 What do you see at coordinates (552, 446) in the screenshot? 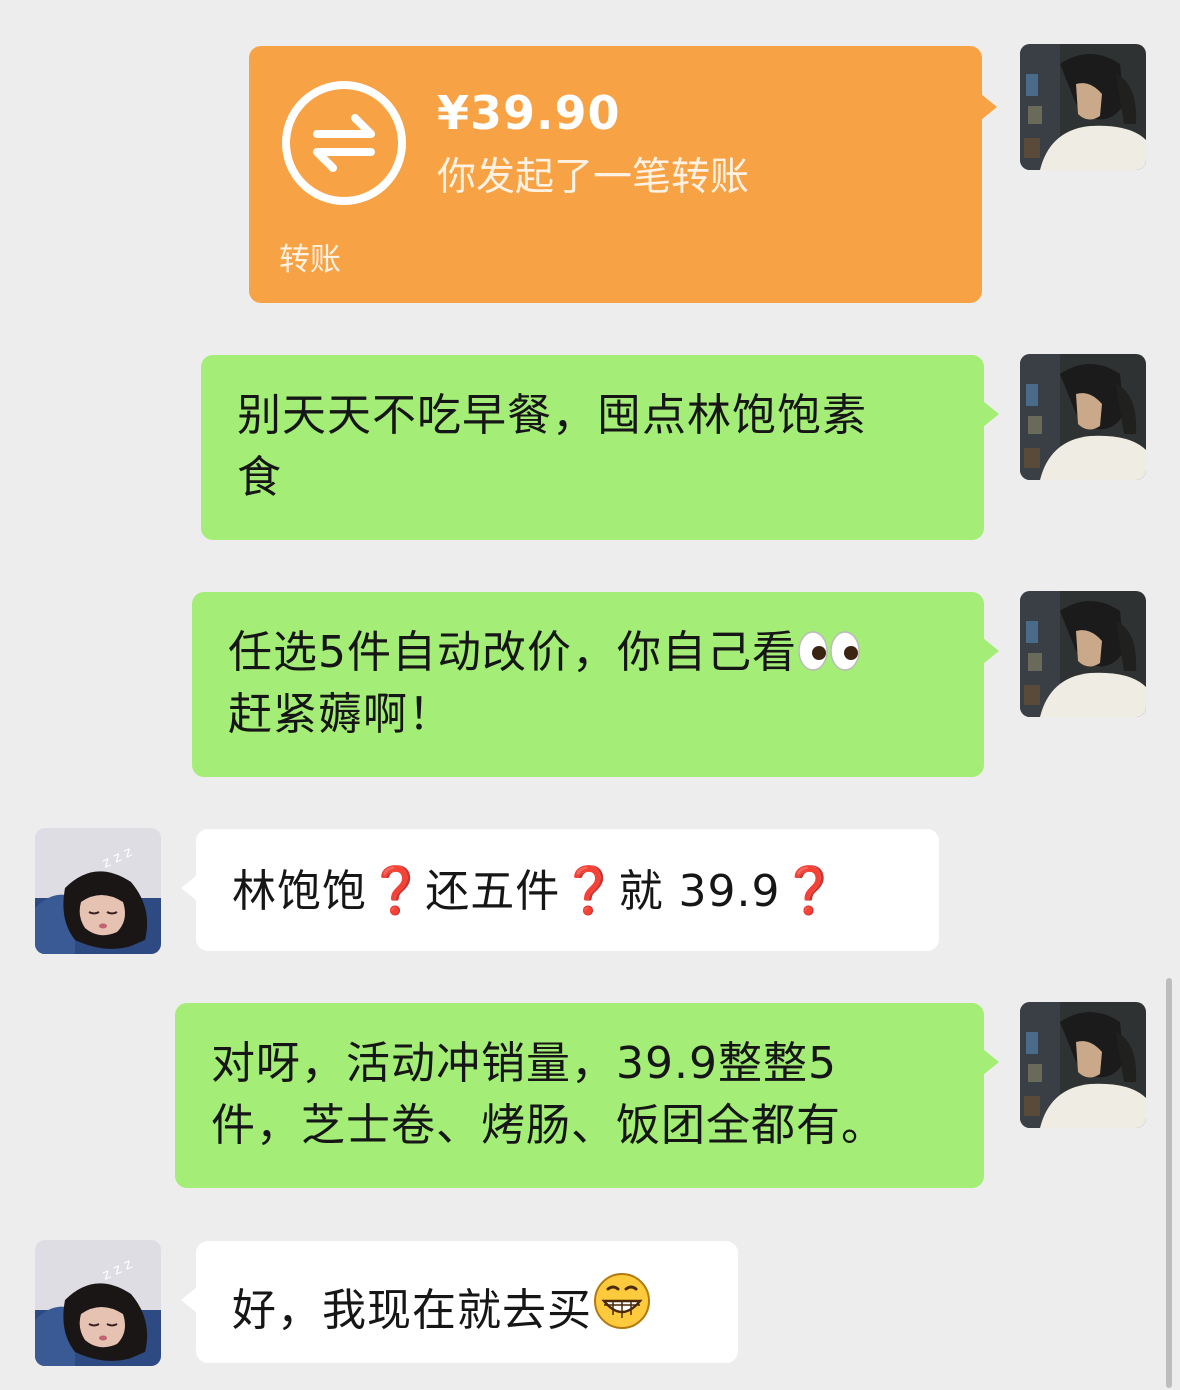
I see `message-text: 别天天不吃早餐，囤点林饱饱素 食` at bounding box center [552, 446].